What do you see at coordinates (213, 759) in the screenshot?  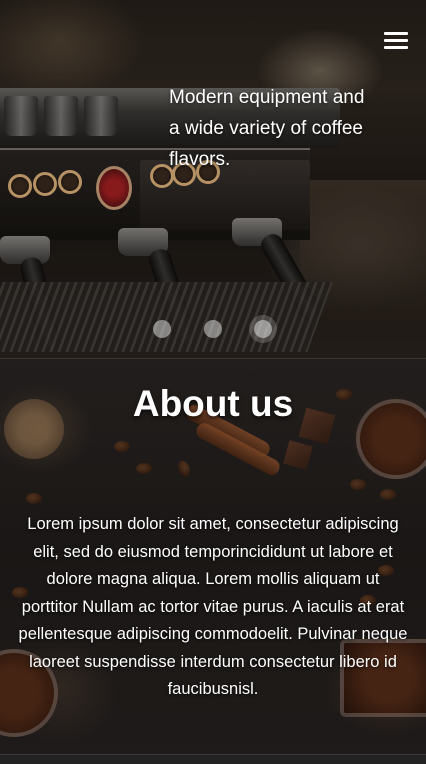 I see `footer-edge` at bounding box center [213, 759].